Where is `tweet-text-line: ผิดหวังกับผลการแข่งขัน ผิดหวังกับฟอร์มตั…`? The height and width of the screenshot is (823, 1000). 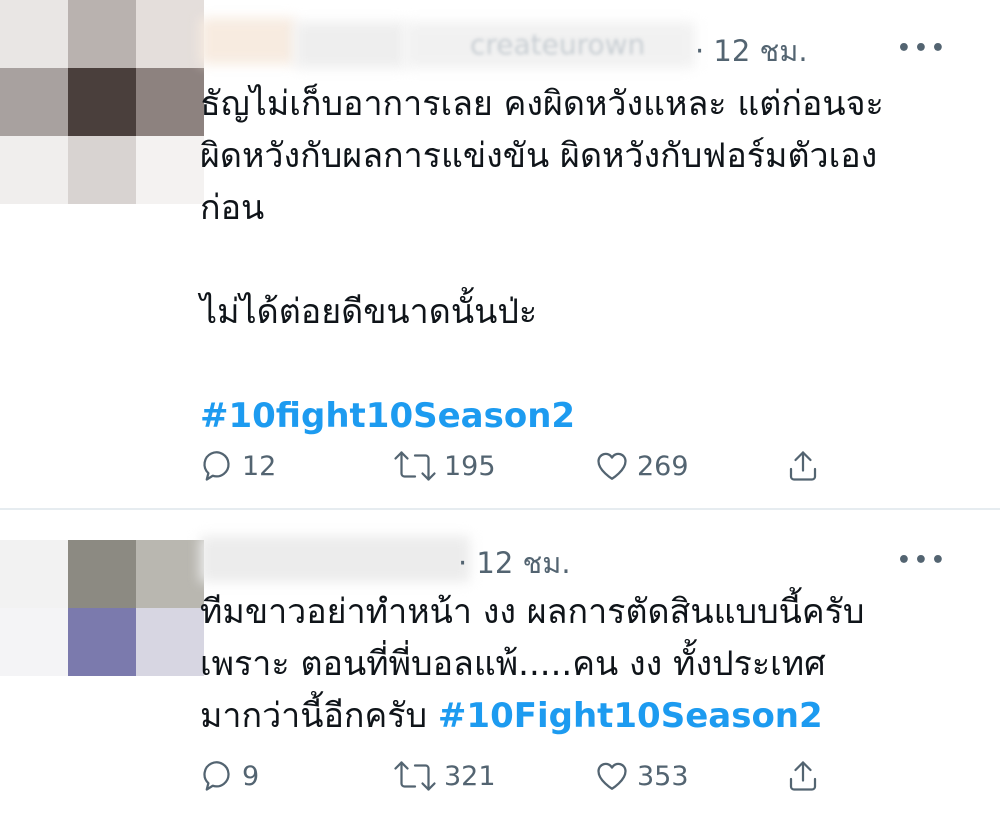 tweet-text-line: ผิดหวังกับผลการแข่งขัน ผิดหวังกับฟอร์มตั… is located at coordinates (539, 156).